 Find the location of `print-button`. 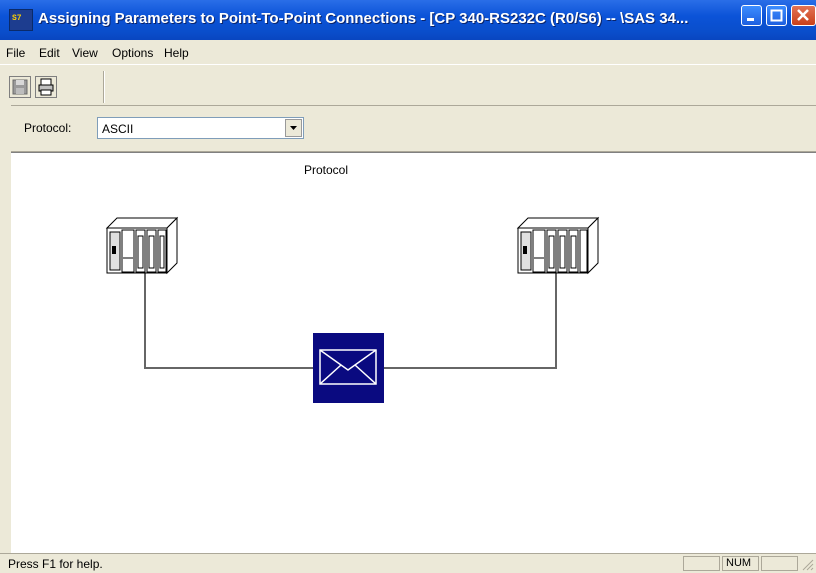

print-button is located at coordinates (46, 87).